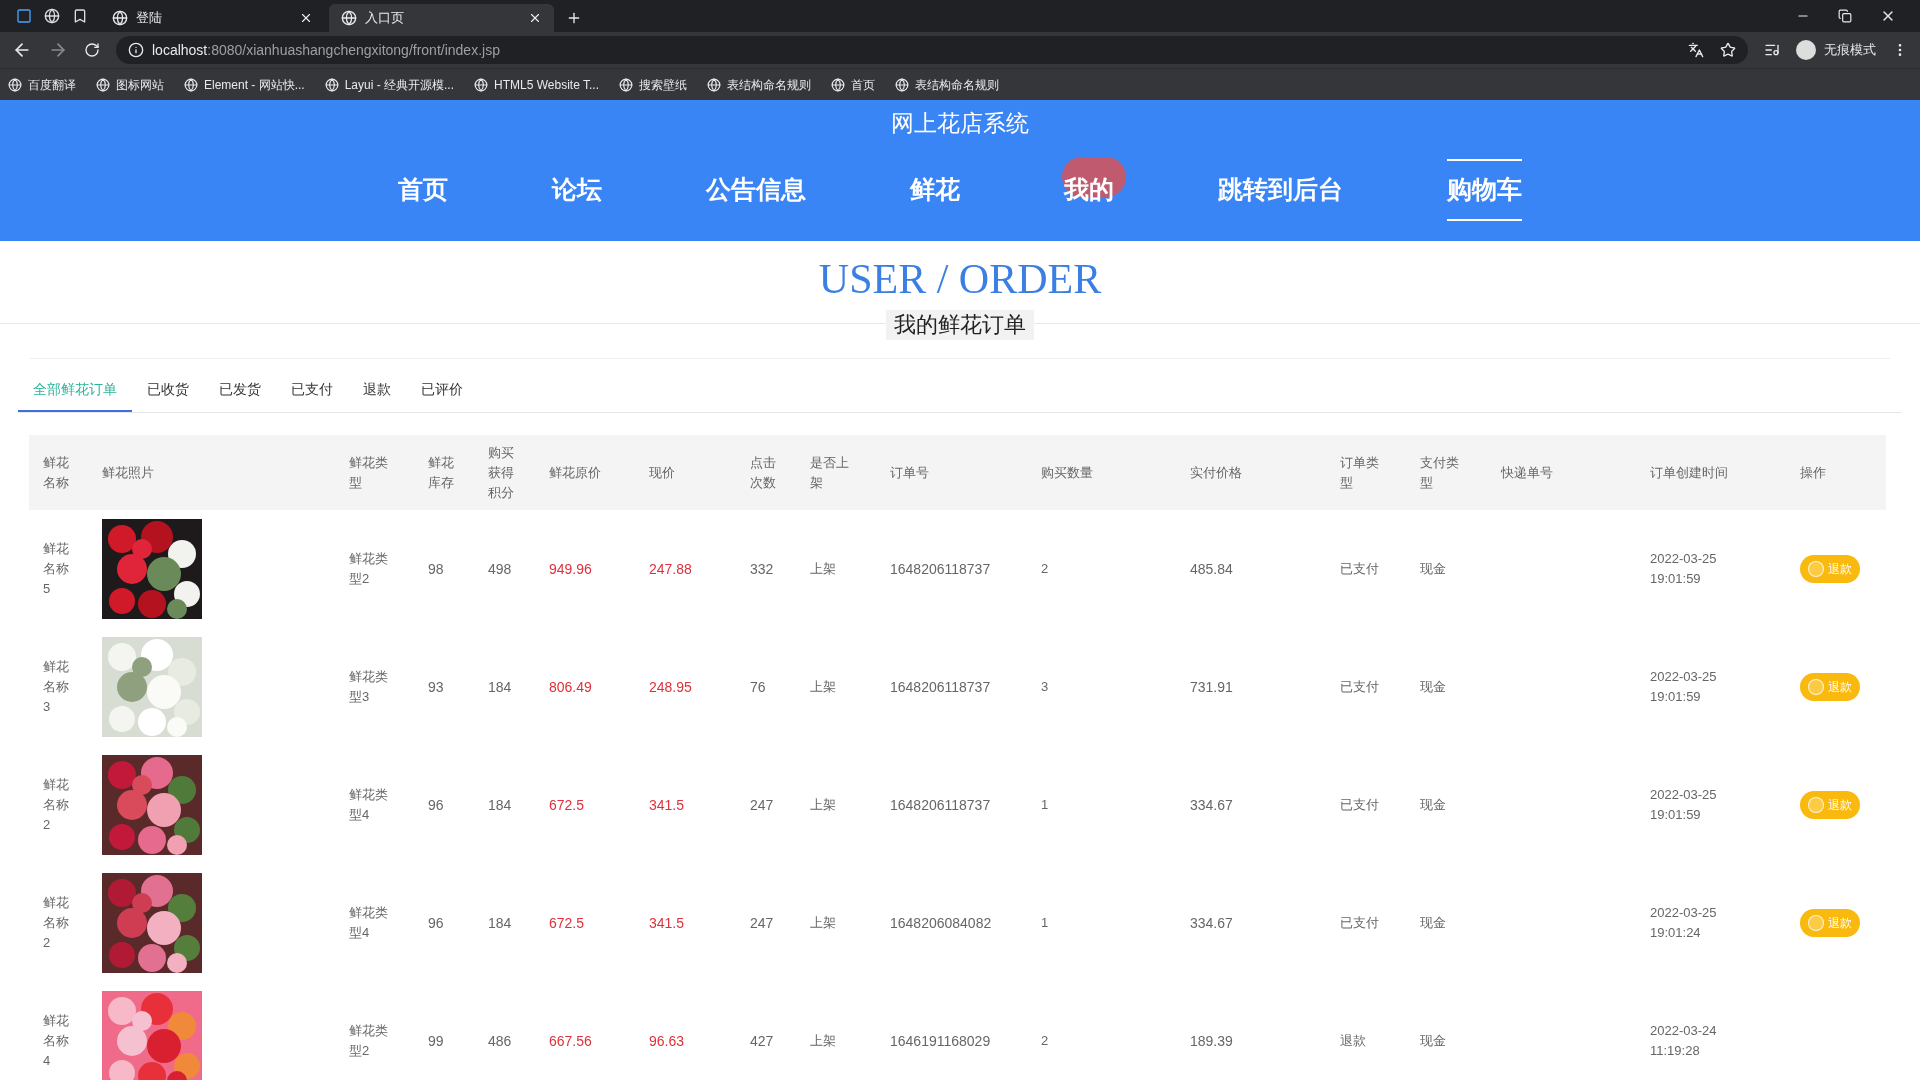 This screenshot has height=1080, width=1920. I want to click on table-cell-text: 3, so click(1045, 687).